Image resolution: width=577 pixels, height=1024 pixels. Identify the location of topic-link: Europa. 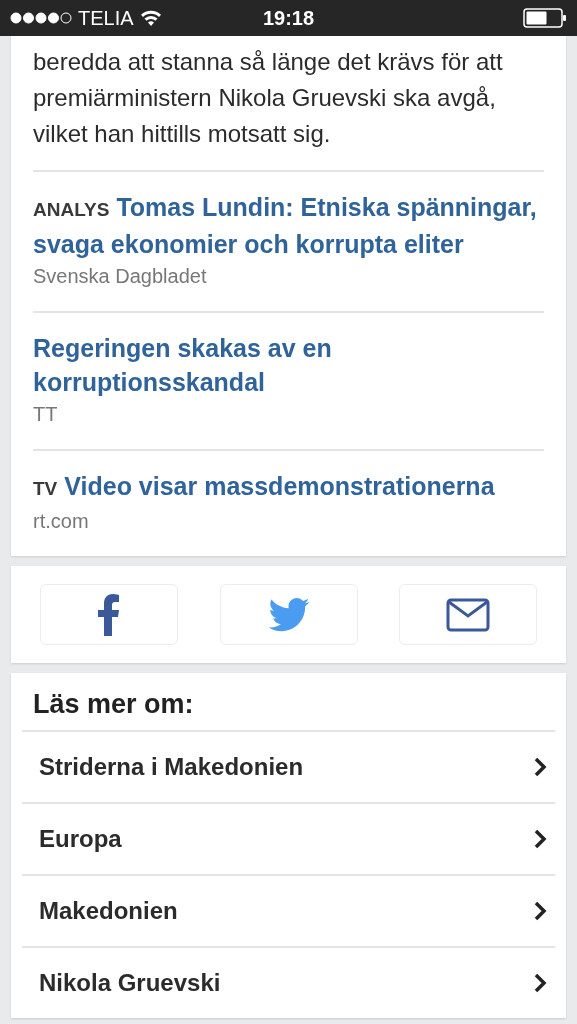
(288, 838).